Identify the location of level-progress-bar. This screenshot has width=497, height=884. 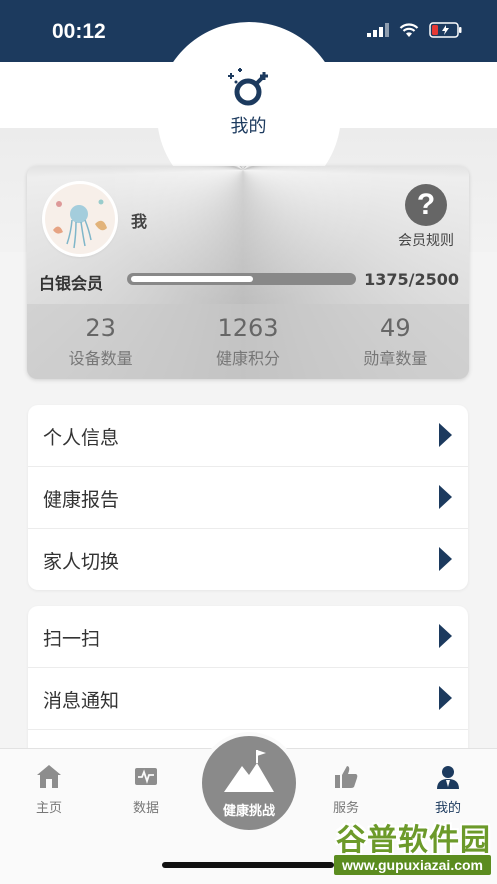
(241, 279).